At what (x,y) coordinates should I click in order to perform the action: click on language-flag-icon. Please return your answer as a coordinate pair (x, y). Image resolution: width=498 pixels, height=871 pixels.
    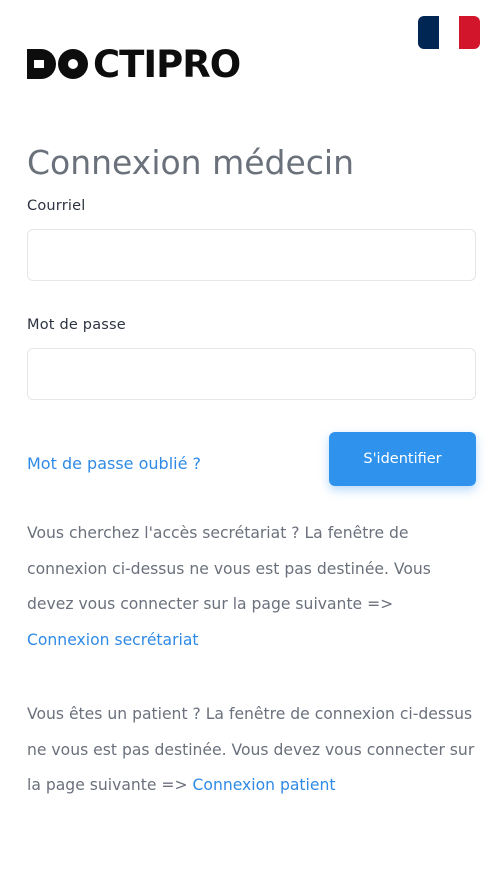
    Looking at the image, I should click on (449, 32).